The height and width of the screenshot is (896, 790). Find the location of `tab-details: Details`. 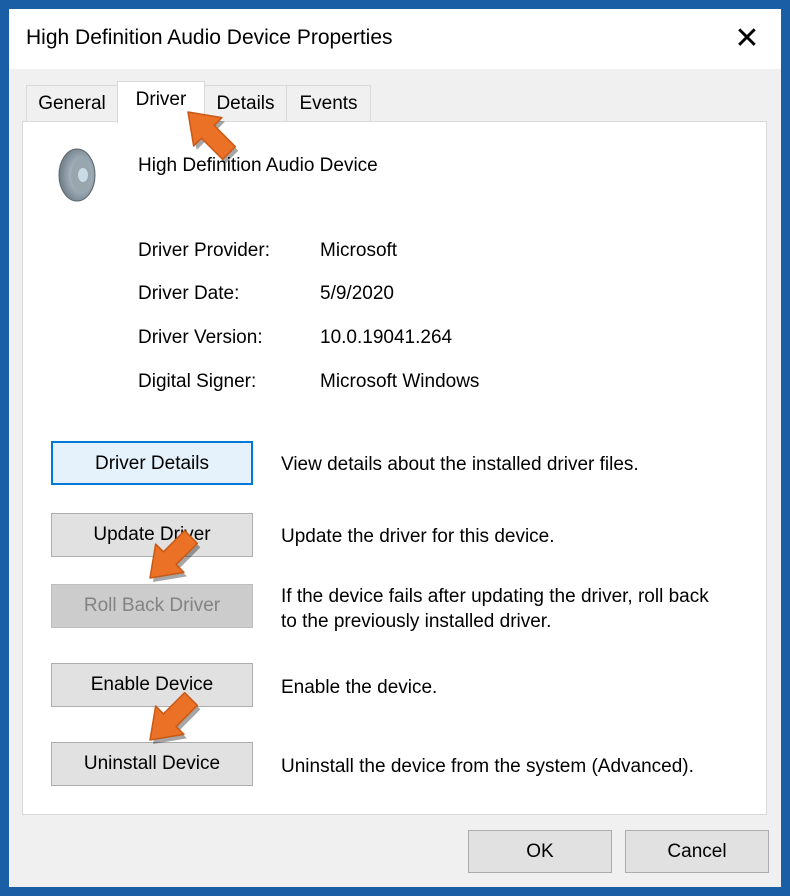

tab-details: Details is located at coordinates (245, 103).